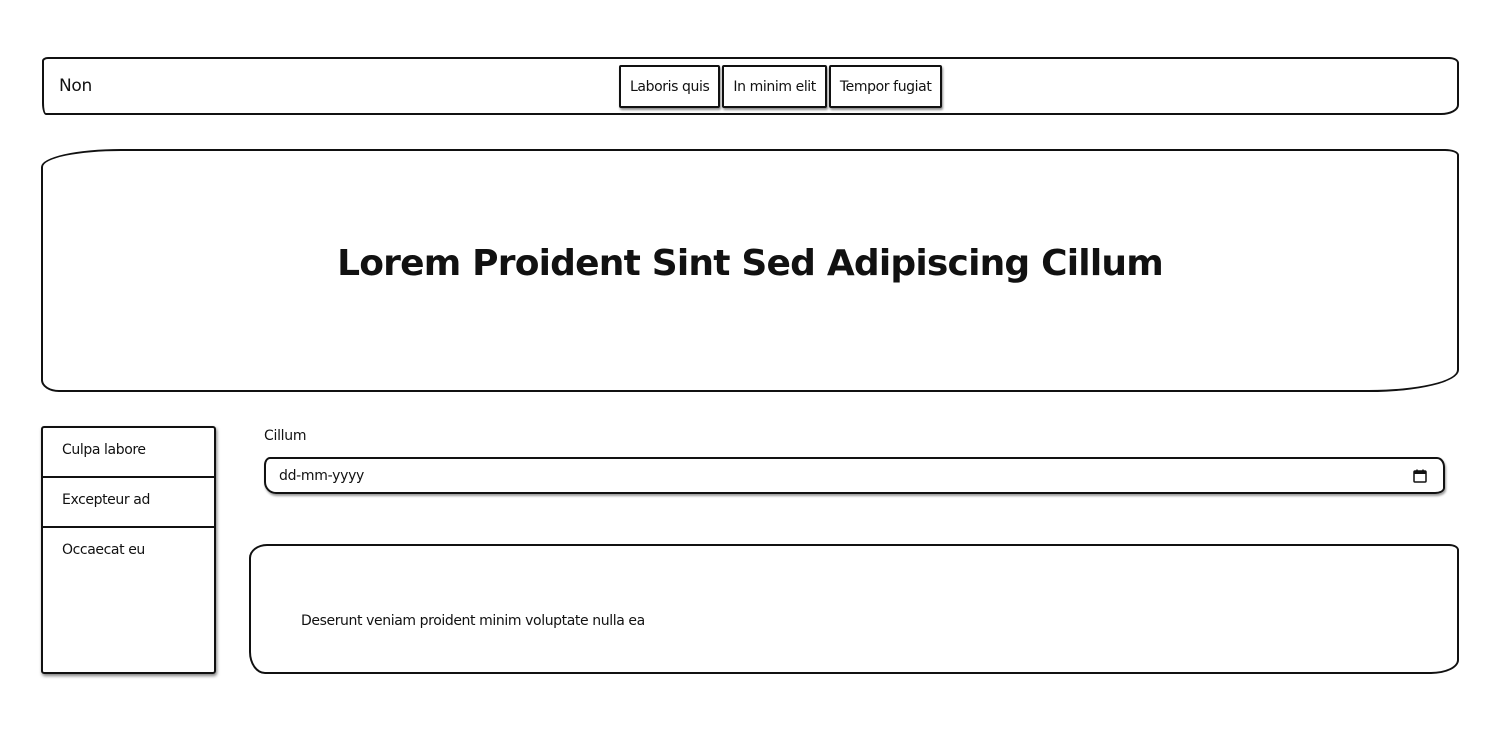 This screenshot has width=1500, height=731. I want to click on sidebar: Culpa labore Excepteur ad Occaecat eu, so click(128, 550).